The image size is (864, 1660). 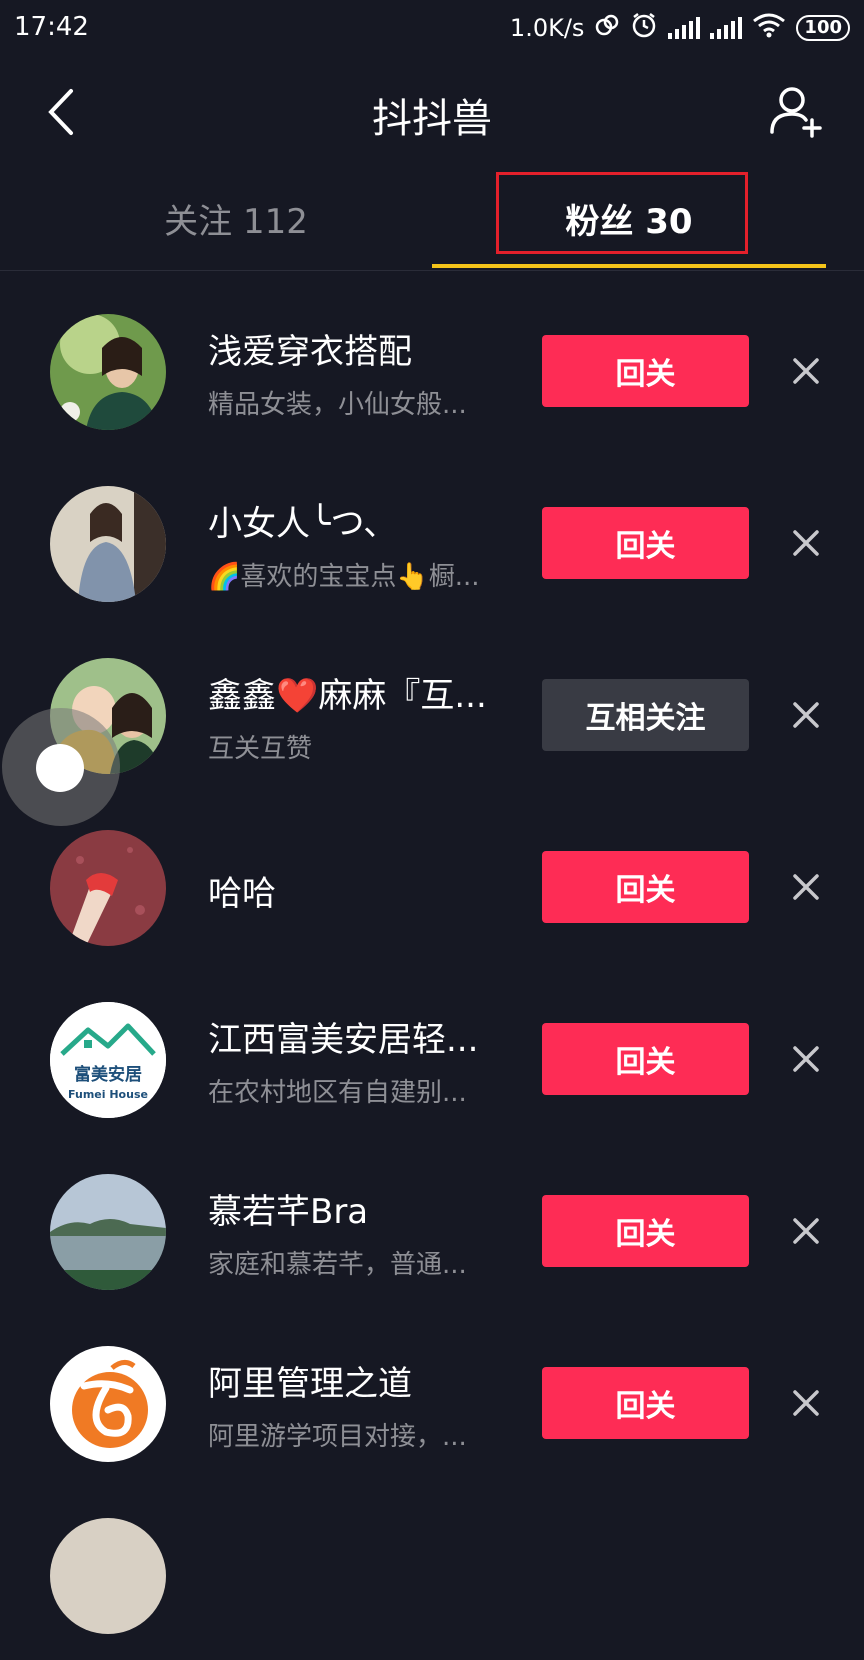 What do you see at coordinates (622, 213) in the screenshot?
I see `highlight-box` at bounding box center [622, 213].